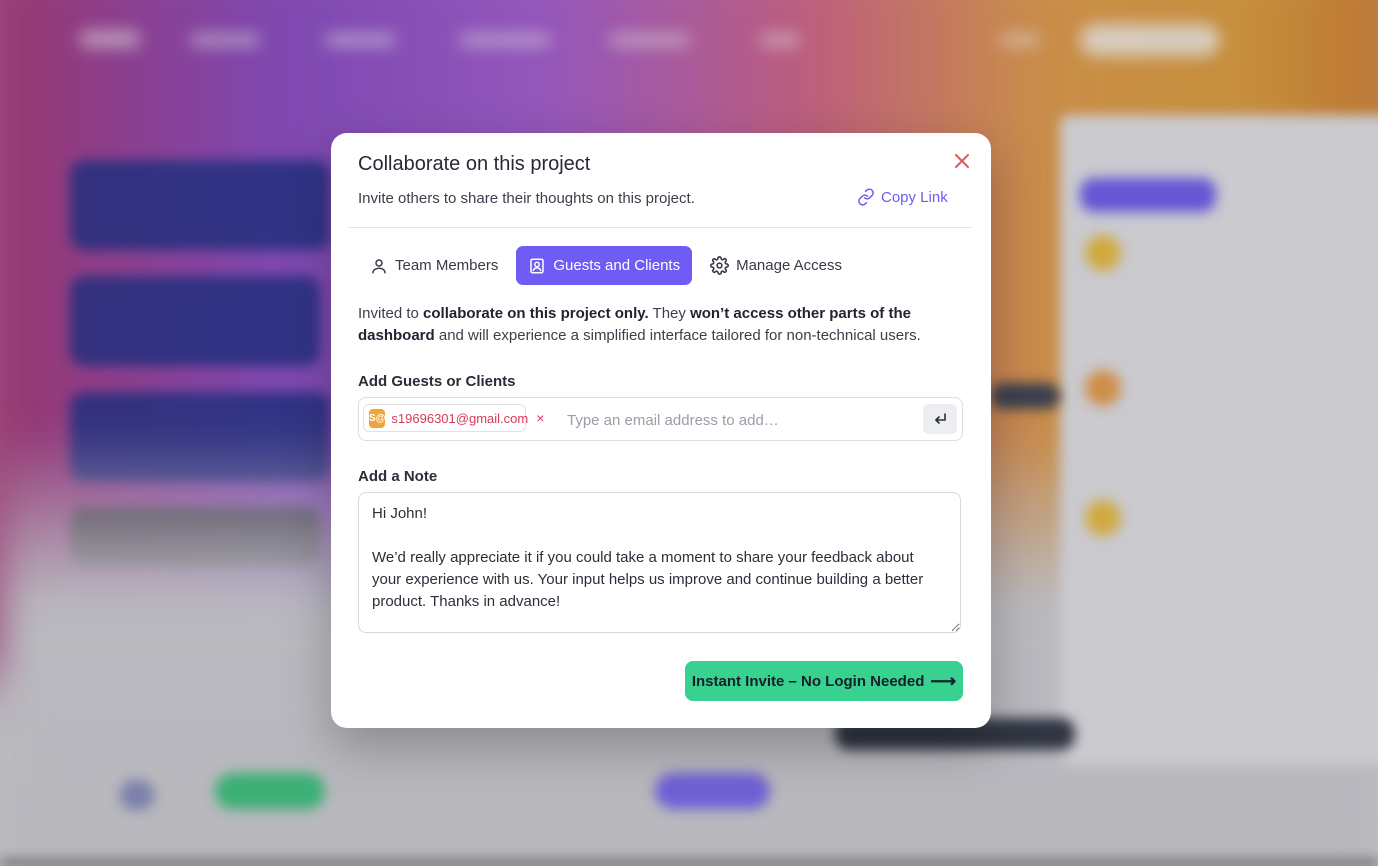 This screenshot has height=866, width=1378. Describe the element at coordinates (379, 265) in the screenshot. I see `user-icon` at that location.